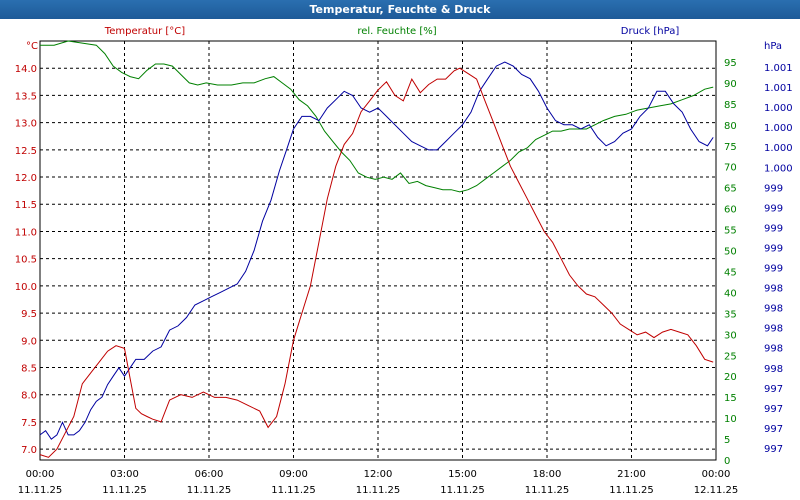 The width and height of the screenshot is (800, 500). What do you see at coordinates (29, 423) in the screenshot?
I see `temperature-tick-label: 7.5` at bounding box center [29, 423].